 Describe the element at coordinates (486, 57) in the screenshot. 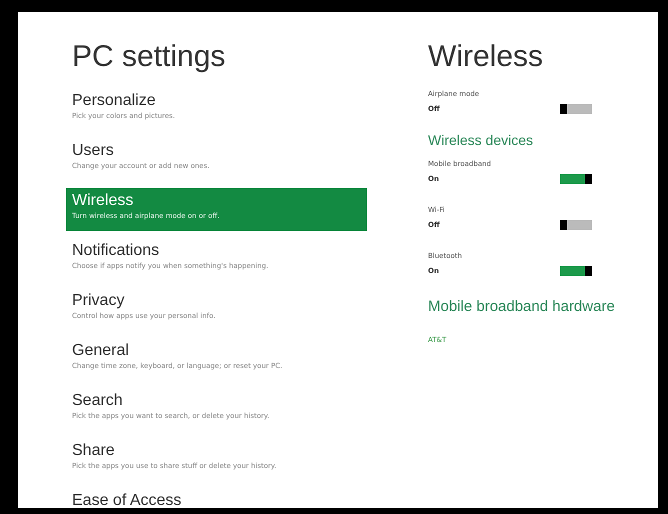

I see `section-title: Wireless` at that location.